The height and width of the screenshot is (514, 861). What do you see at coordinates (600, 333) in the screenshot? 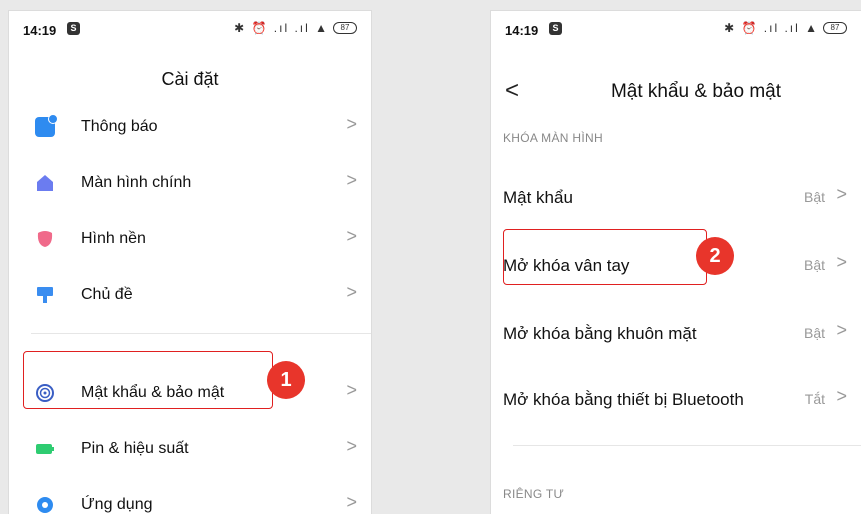
I see `item-label: Mở khóa bằng khuôn mặt` at bounding box center [600, 333].